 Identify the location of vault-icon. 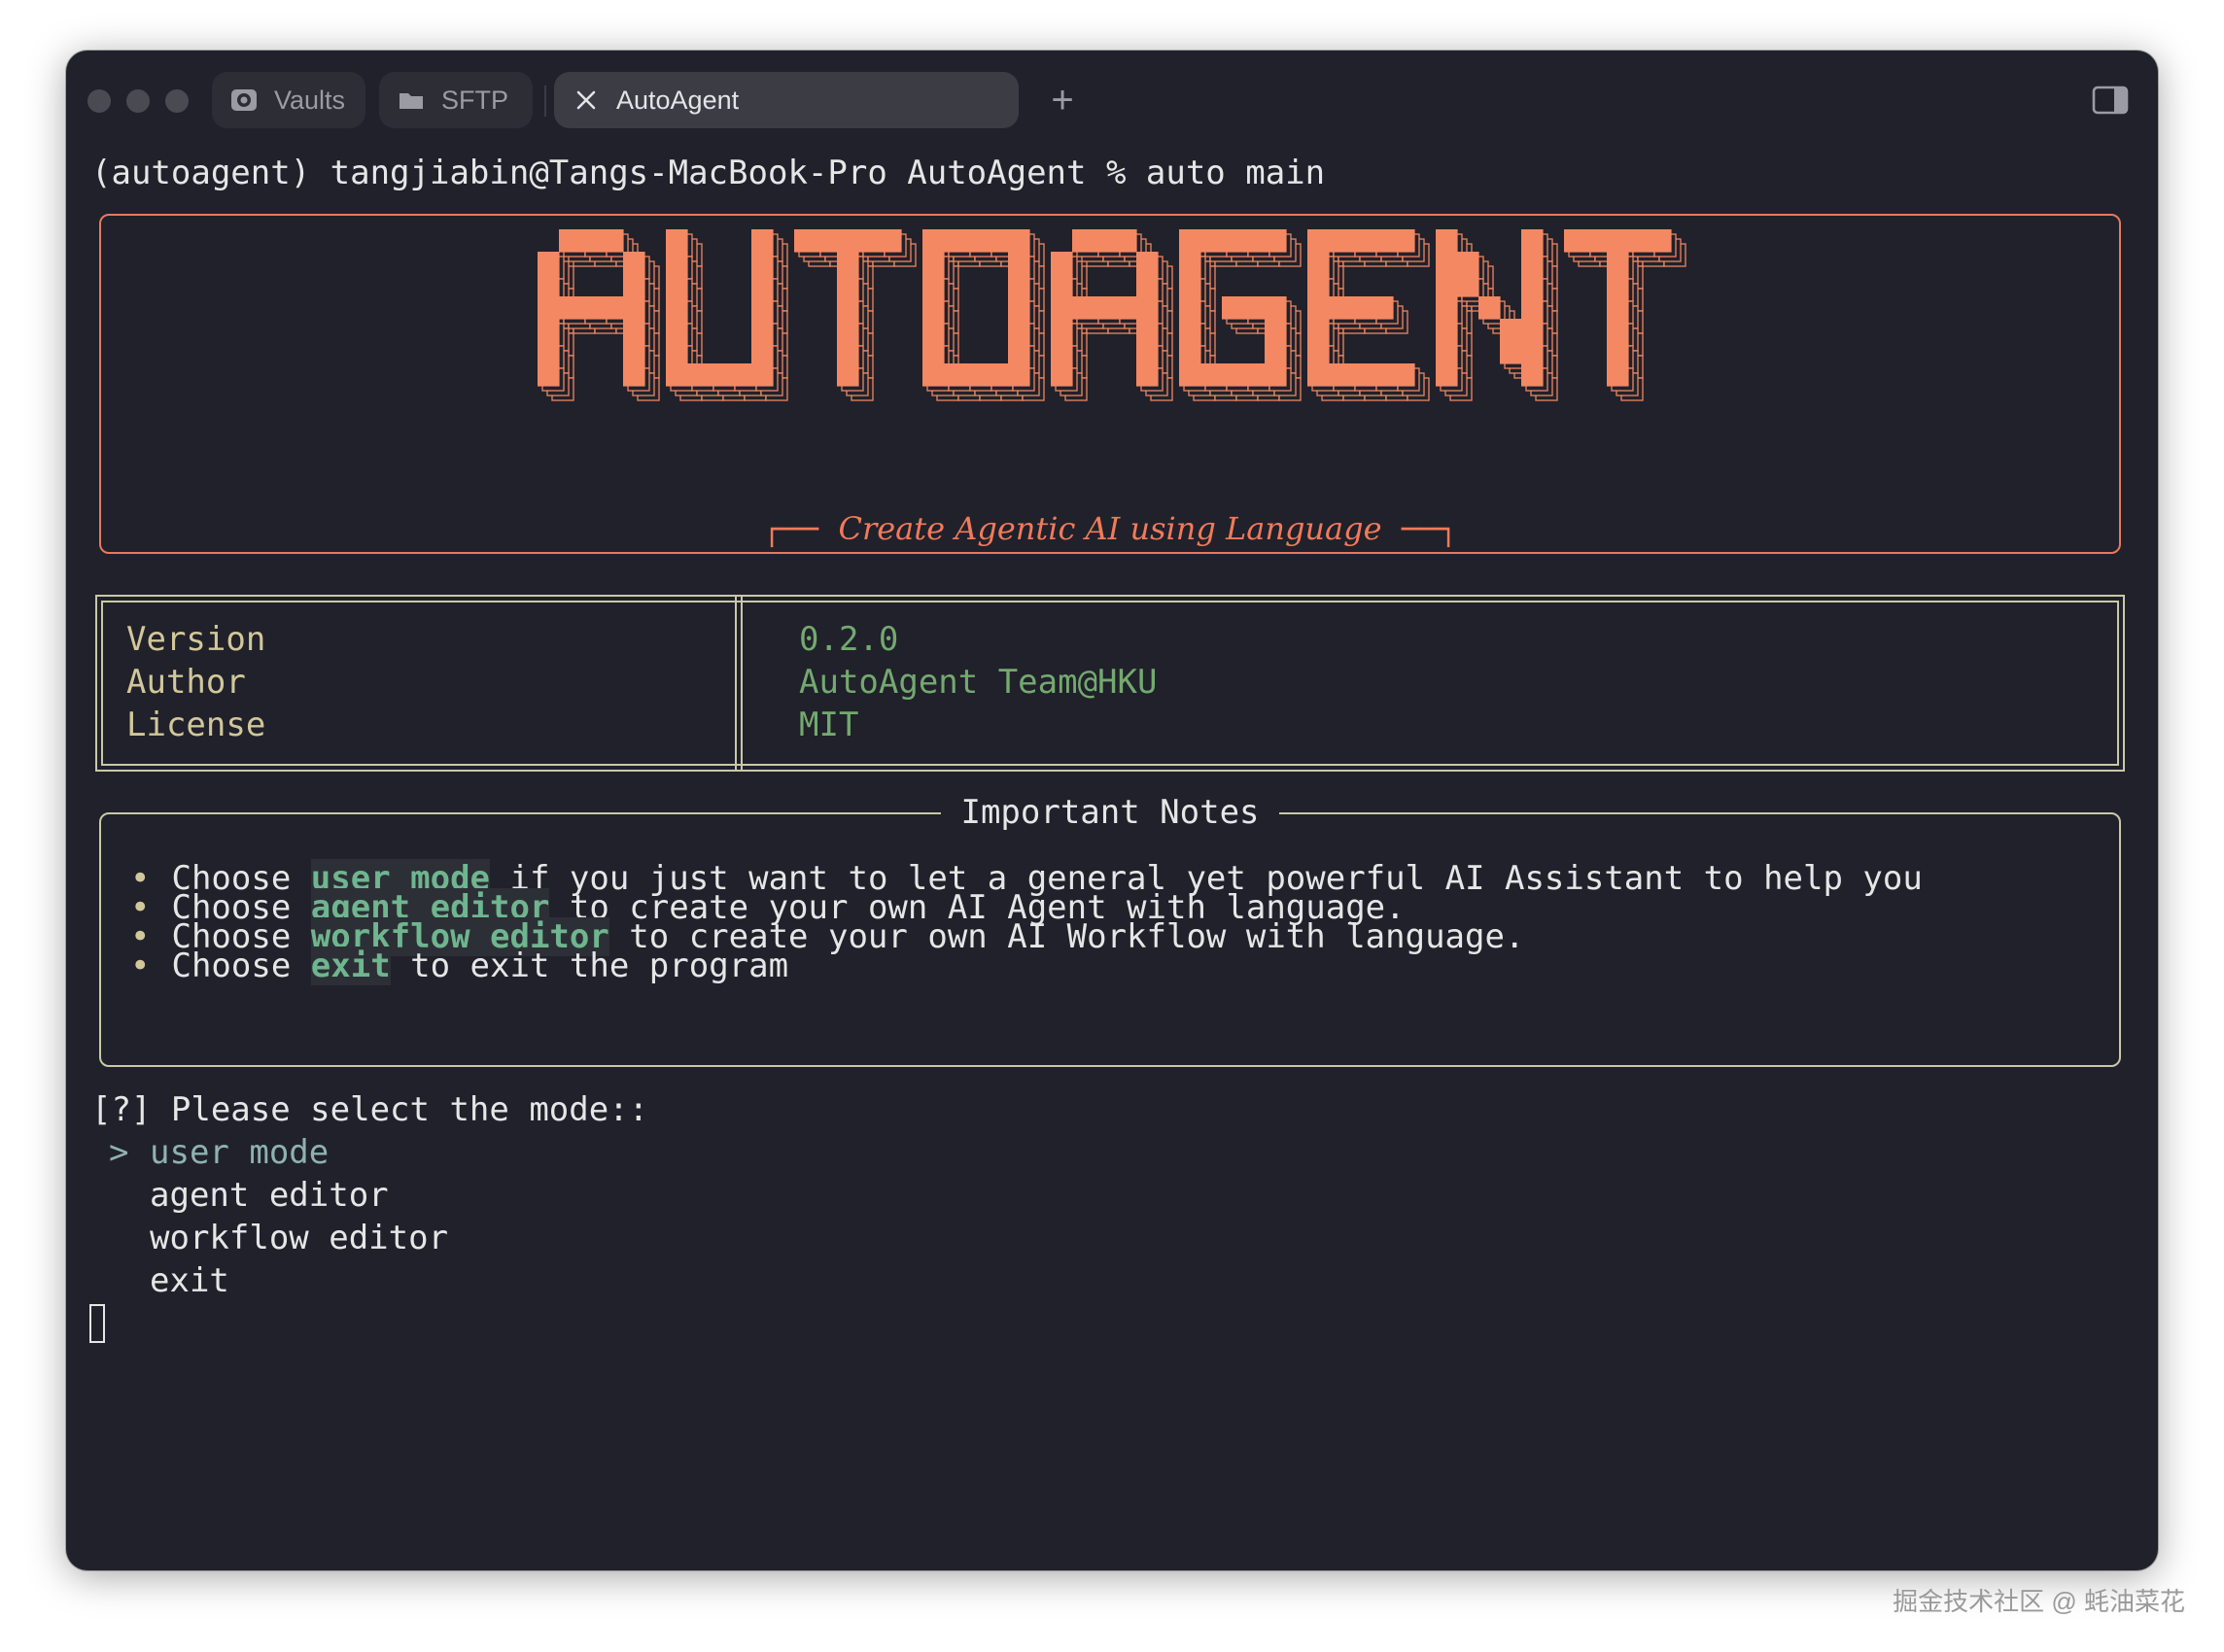
(244, 101).